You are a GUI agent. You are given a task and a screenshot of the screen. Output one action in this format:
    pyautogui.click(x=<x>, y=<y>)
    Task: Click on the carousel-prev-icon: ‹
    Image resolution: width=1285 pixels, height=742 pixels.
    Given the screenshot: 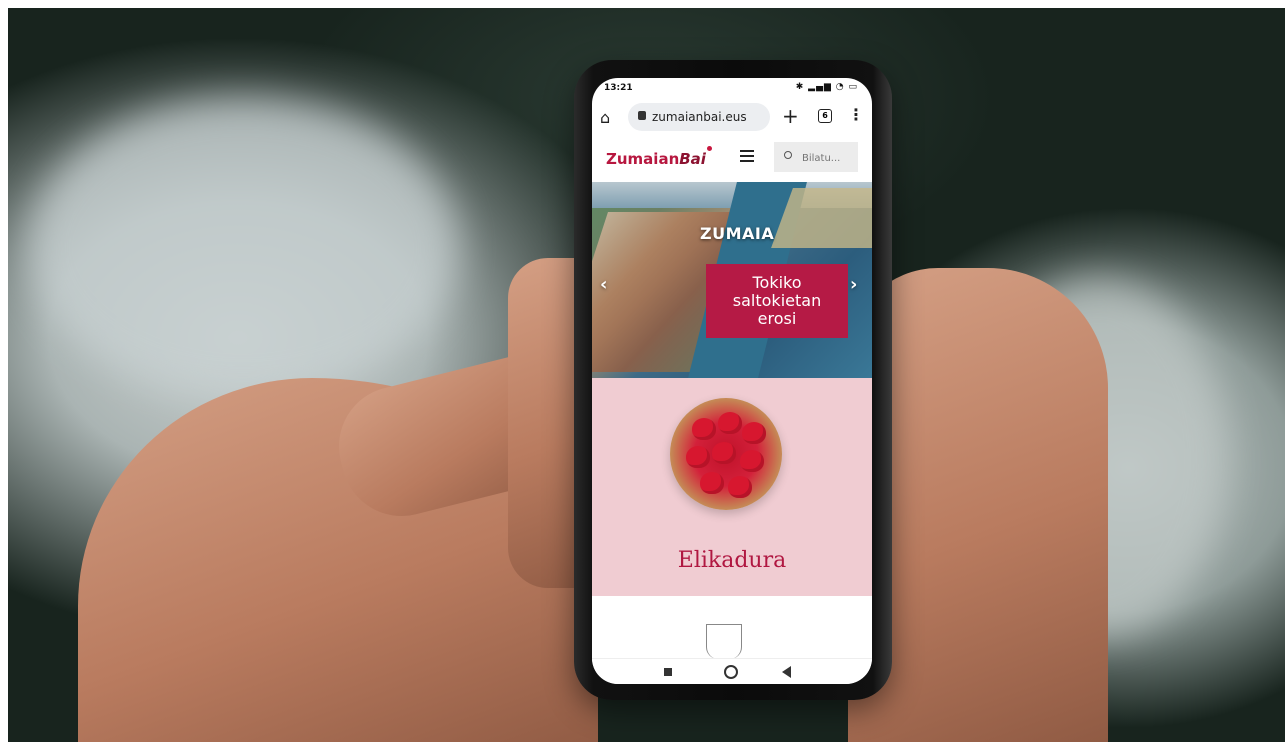 What is the action you would take?
    pyautogui.click(x=603, y=284)
    